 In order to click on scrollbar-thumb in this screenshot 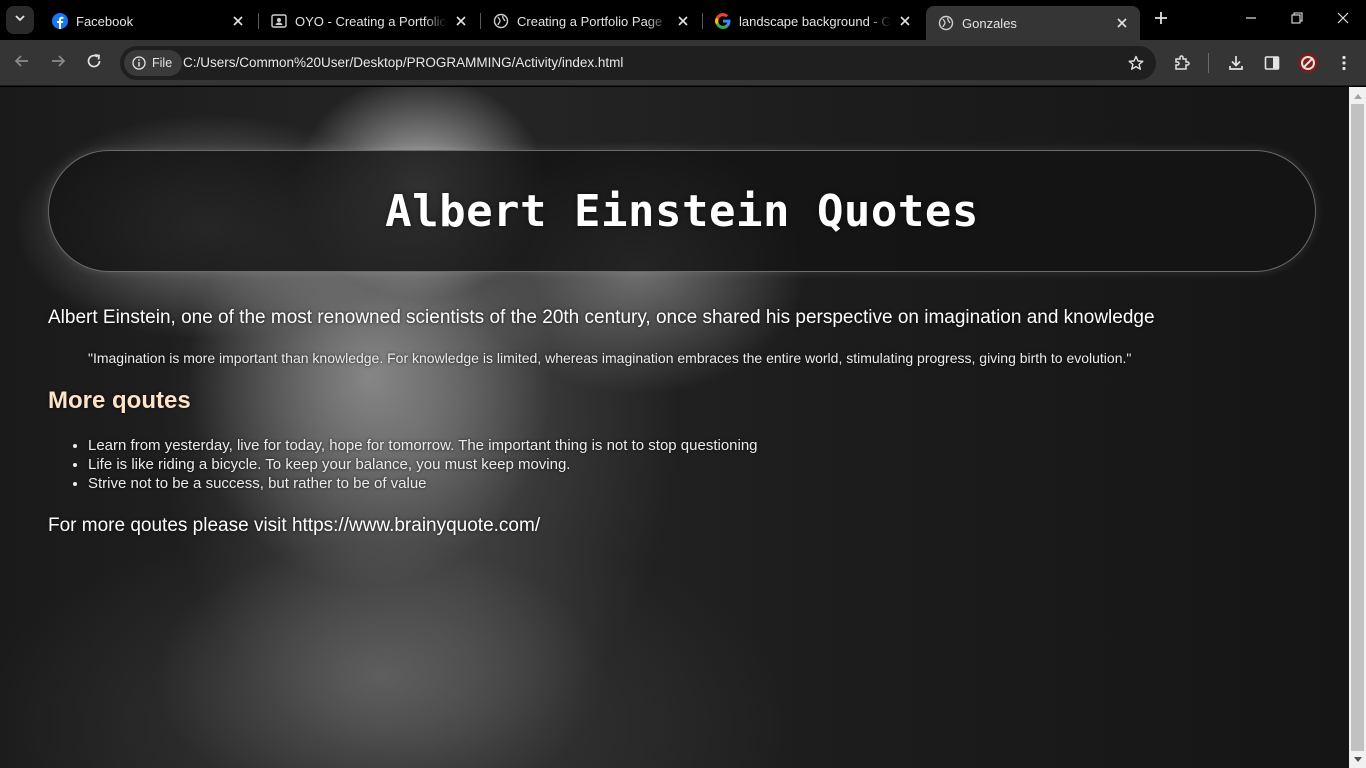, I will do `click(1357, 427)`.